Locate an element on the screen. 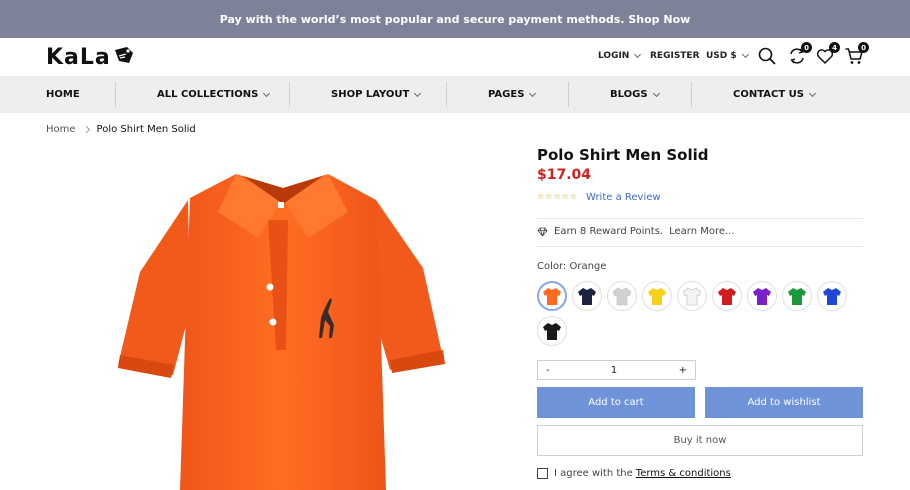  nav-item-label: HOME is located at coordinates (63, 94).